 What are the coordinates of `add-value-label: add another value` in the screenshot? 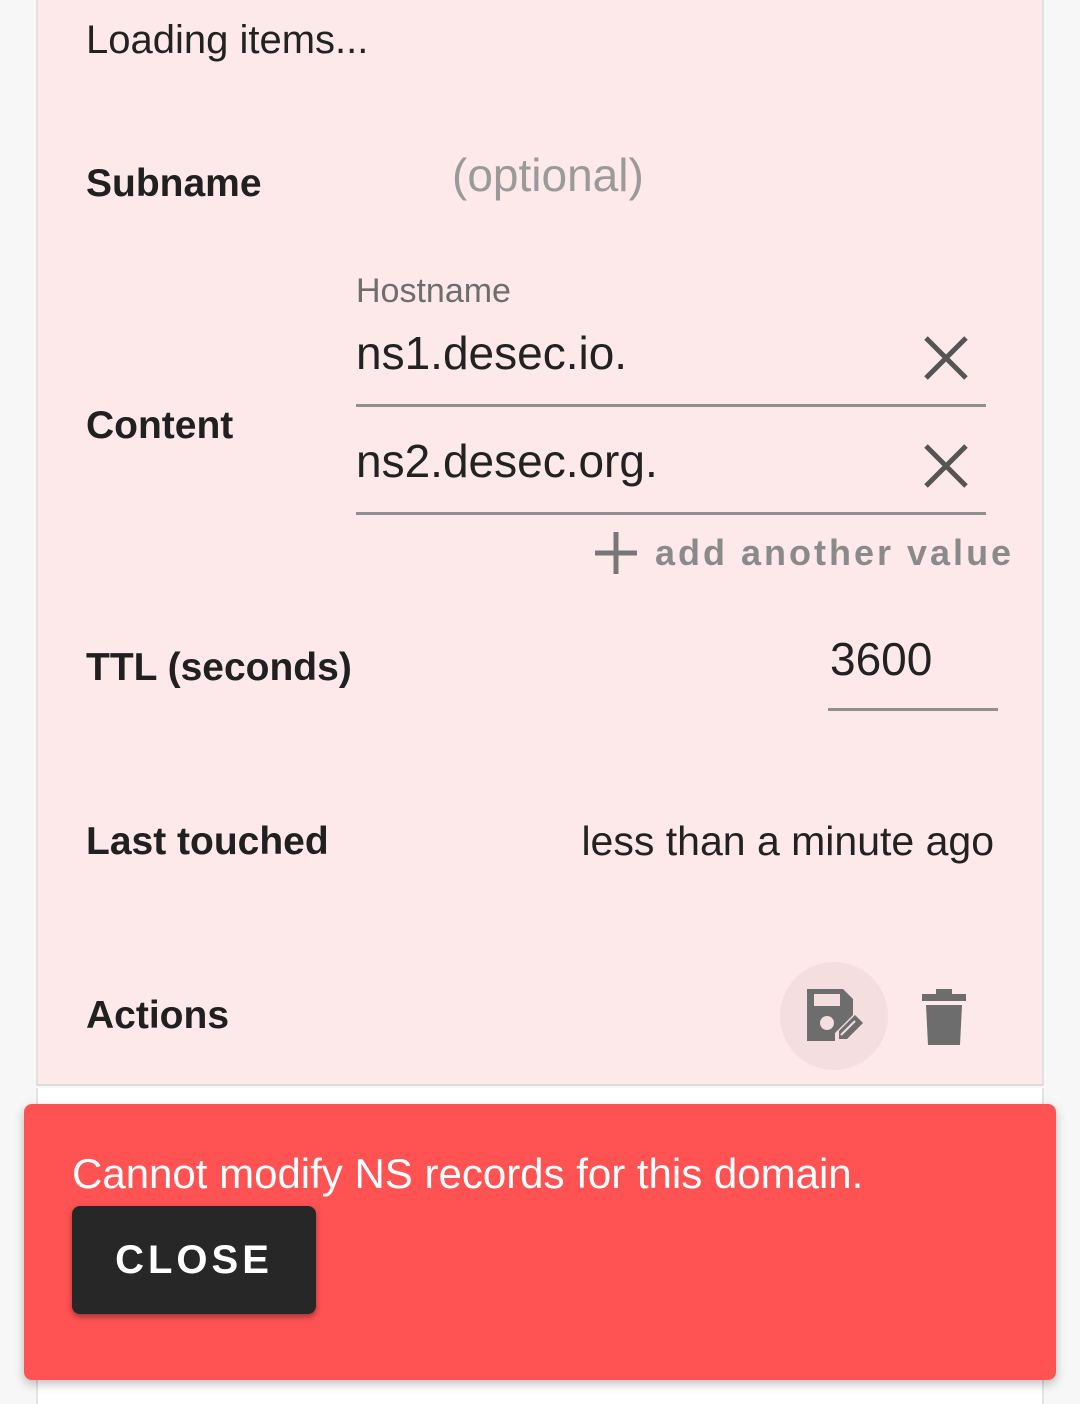 It's located at (835, 552).